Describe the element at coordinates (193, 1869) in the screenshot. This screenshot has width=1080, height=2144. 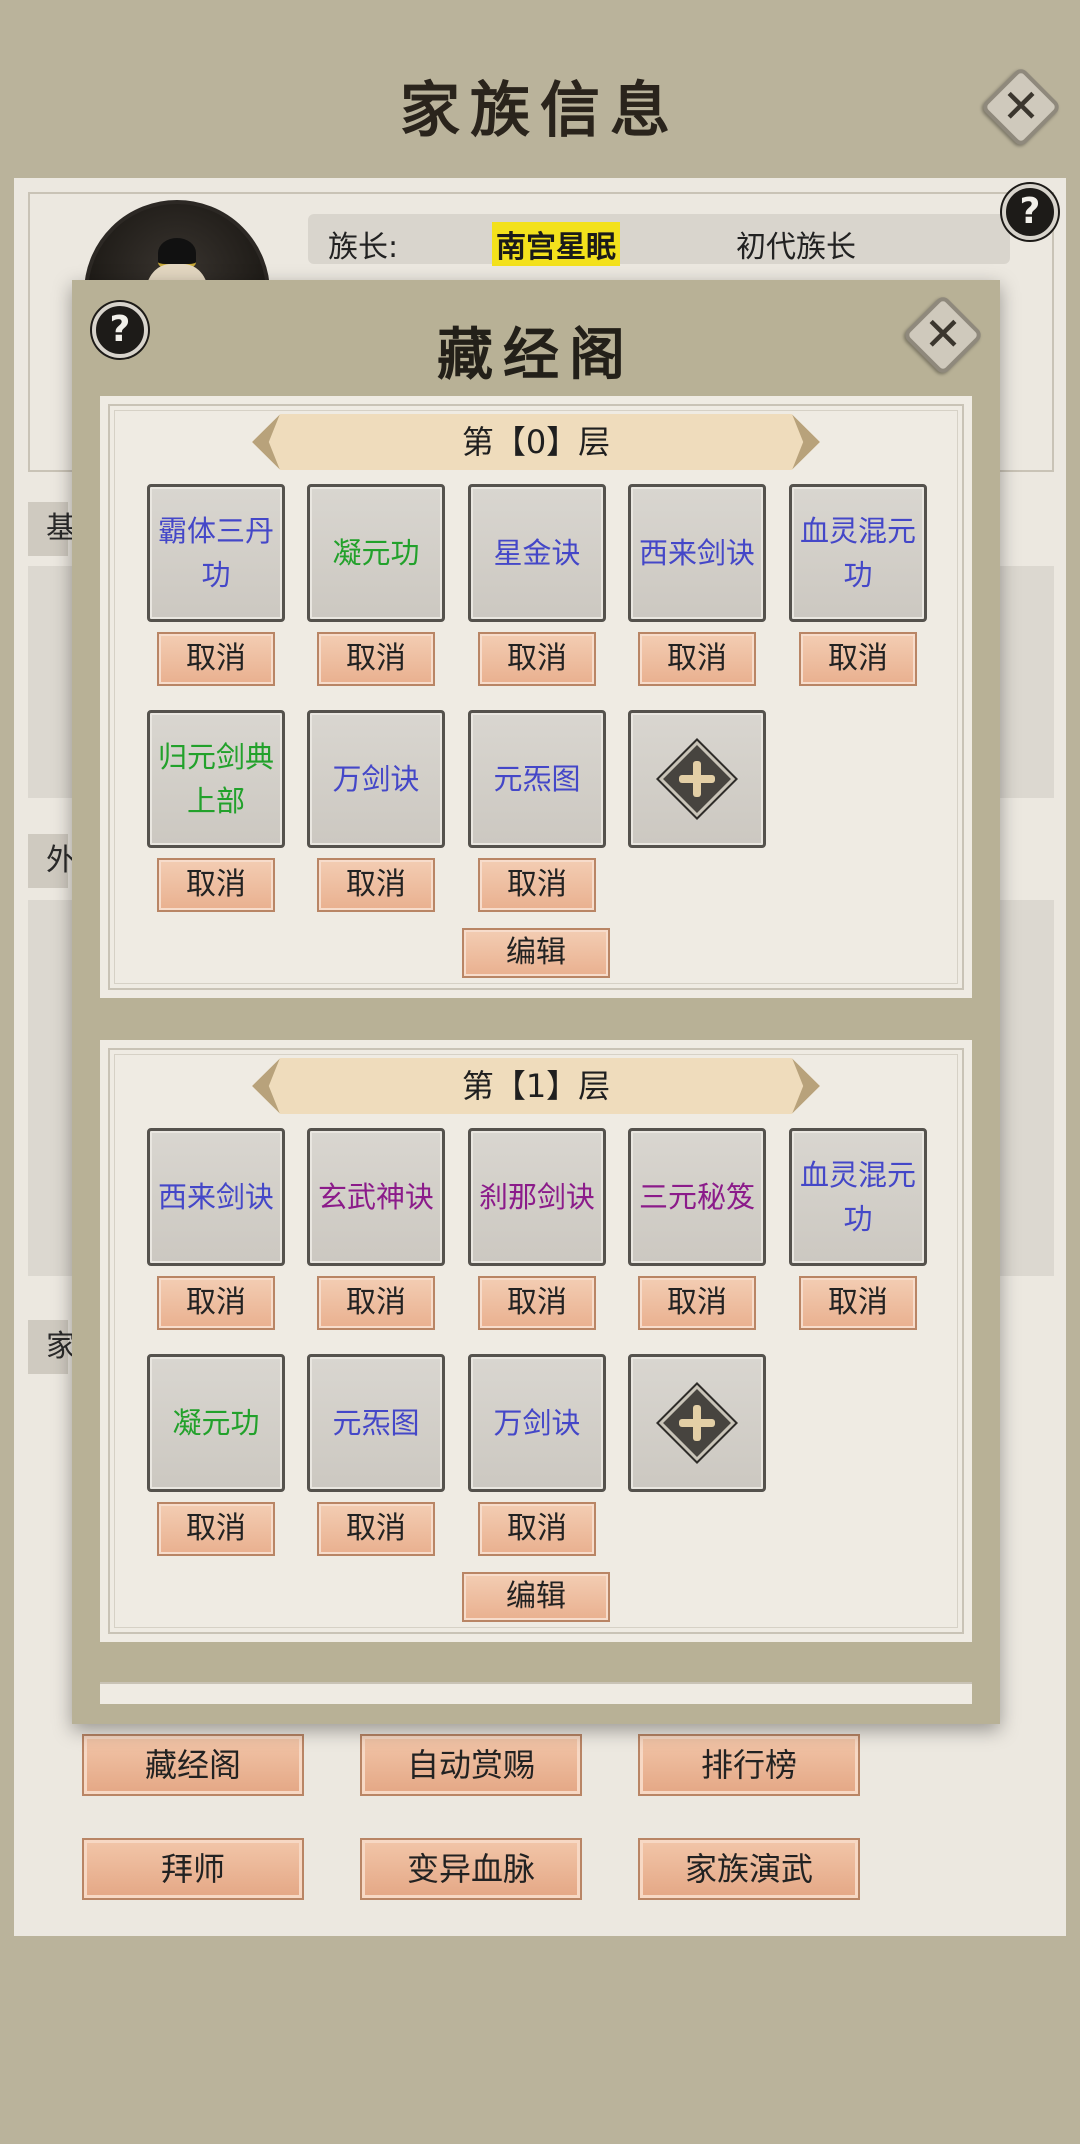
I see `apprentice-button: 拜师` at that location.